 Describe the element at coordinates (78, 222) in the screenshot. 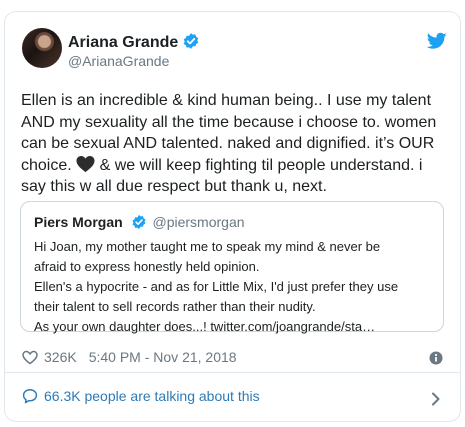

I see `quoted-author-name: Piers Morgan` at that location.